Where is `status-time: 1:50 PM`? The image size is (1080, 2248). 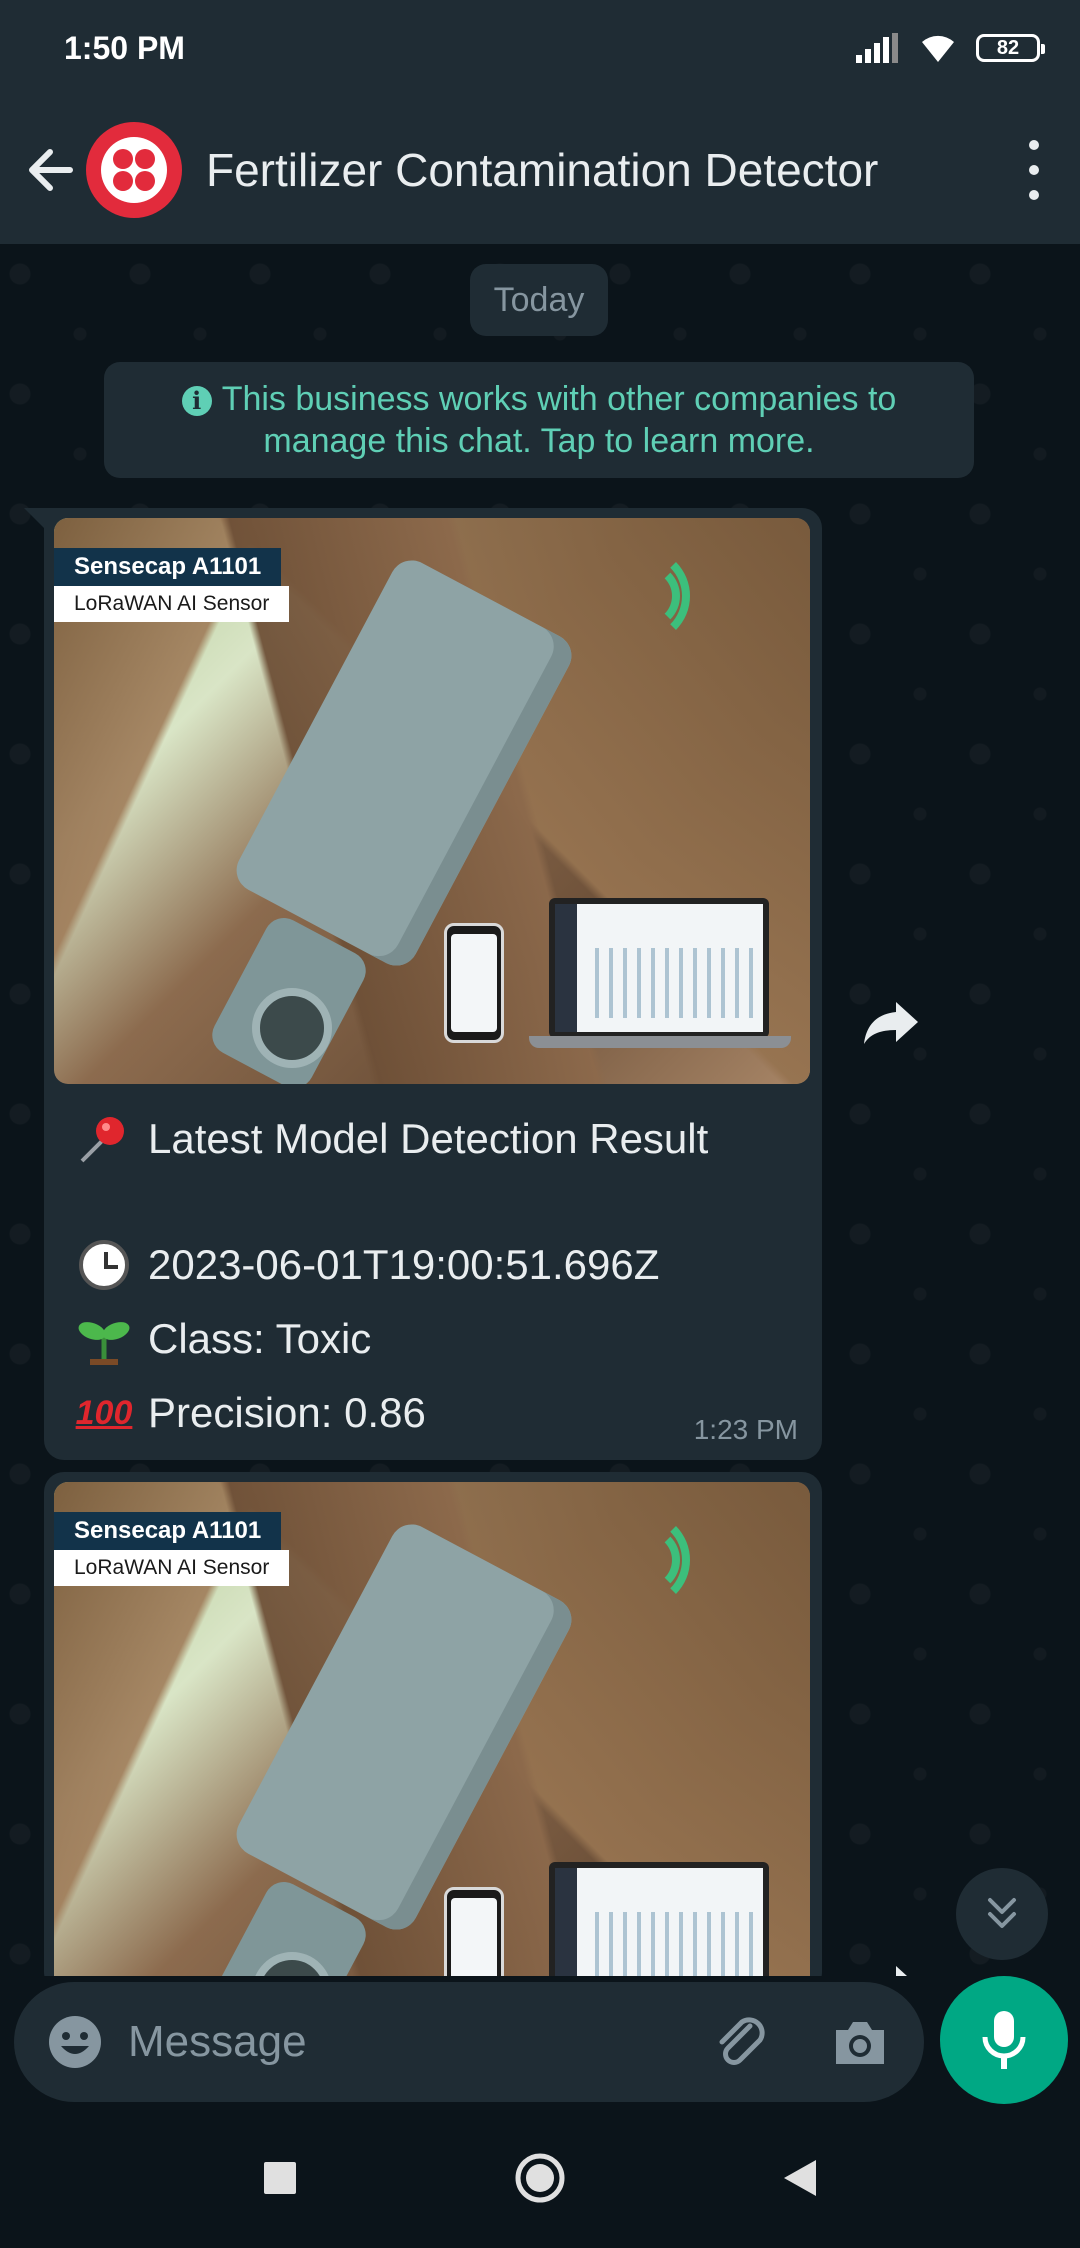
status-time: 1:50 PM is located at coordinates (124, 47).